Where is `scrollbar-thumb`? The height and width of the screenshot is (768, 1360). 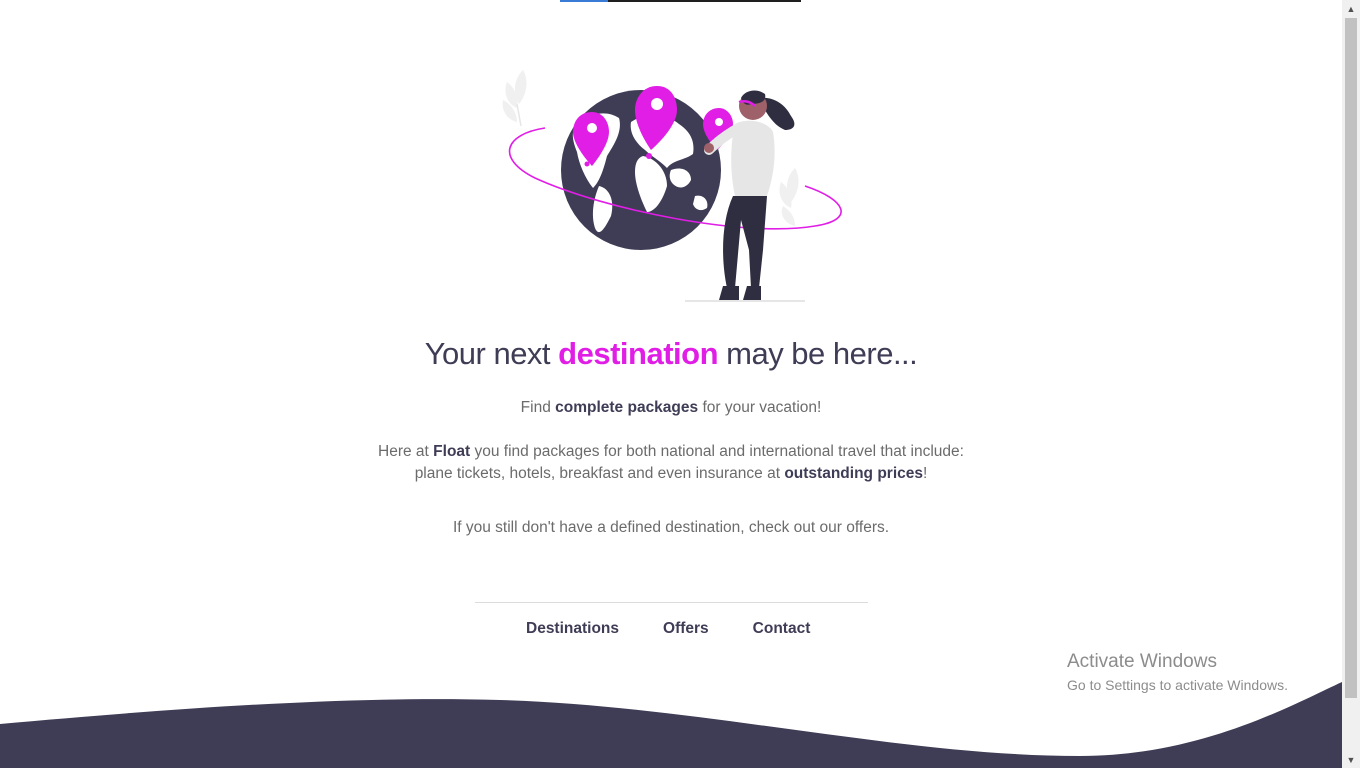
scrollbar-thumb is located at coordinates (1351, 358).